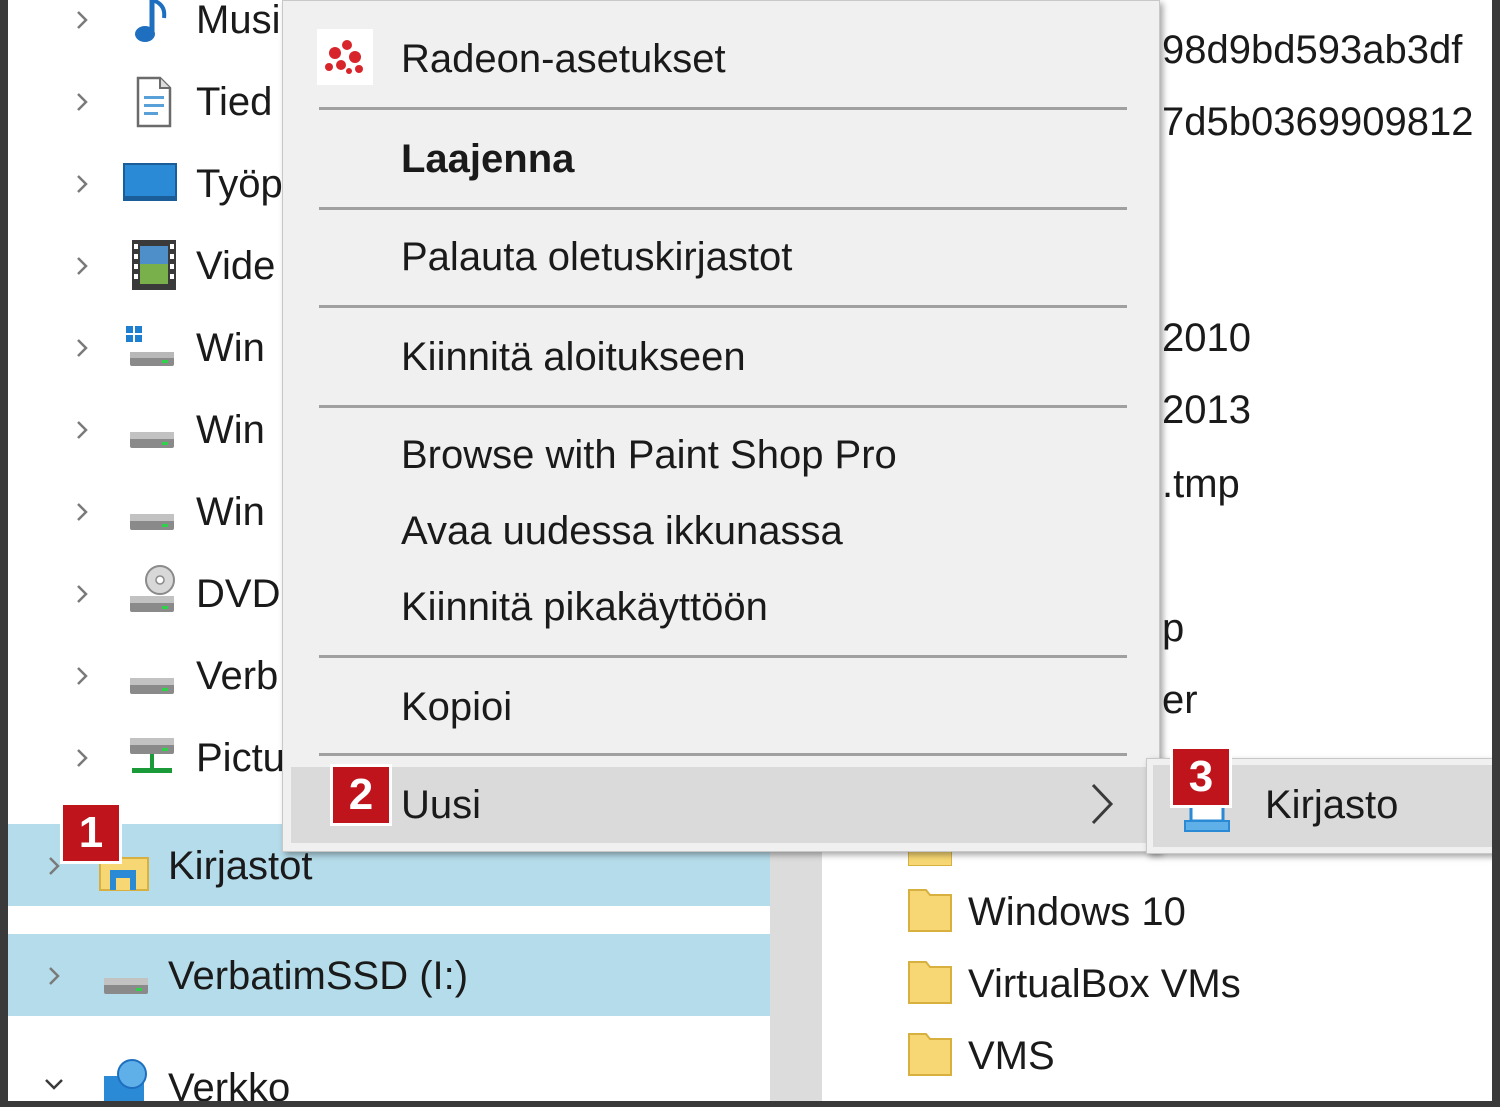 Image resolution: width=1500 pixels, height=1107 pixels. Describe the element at coordinates (389, 1075) in the screenshot. I see `nav-item-network: Verkko` at that location.